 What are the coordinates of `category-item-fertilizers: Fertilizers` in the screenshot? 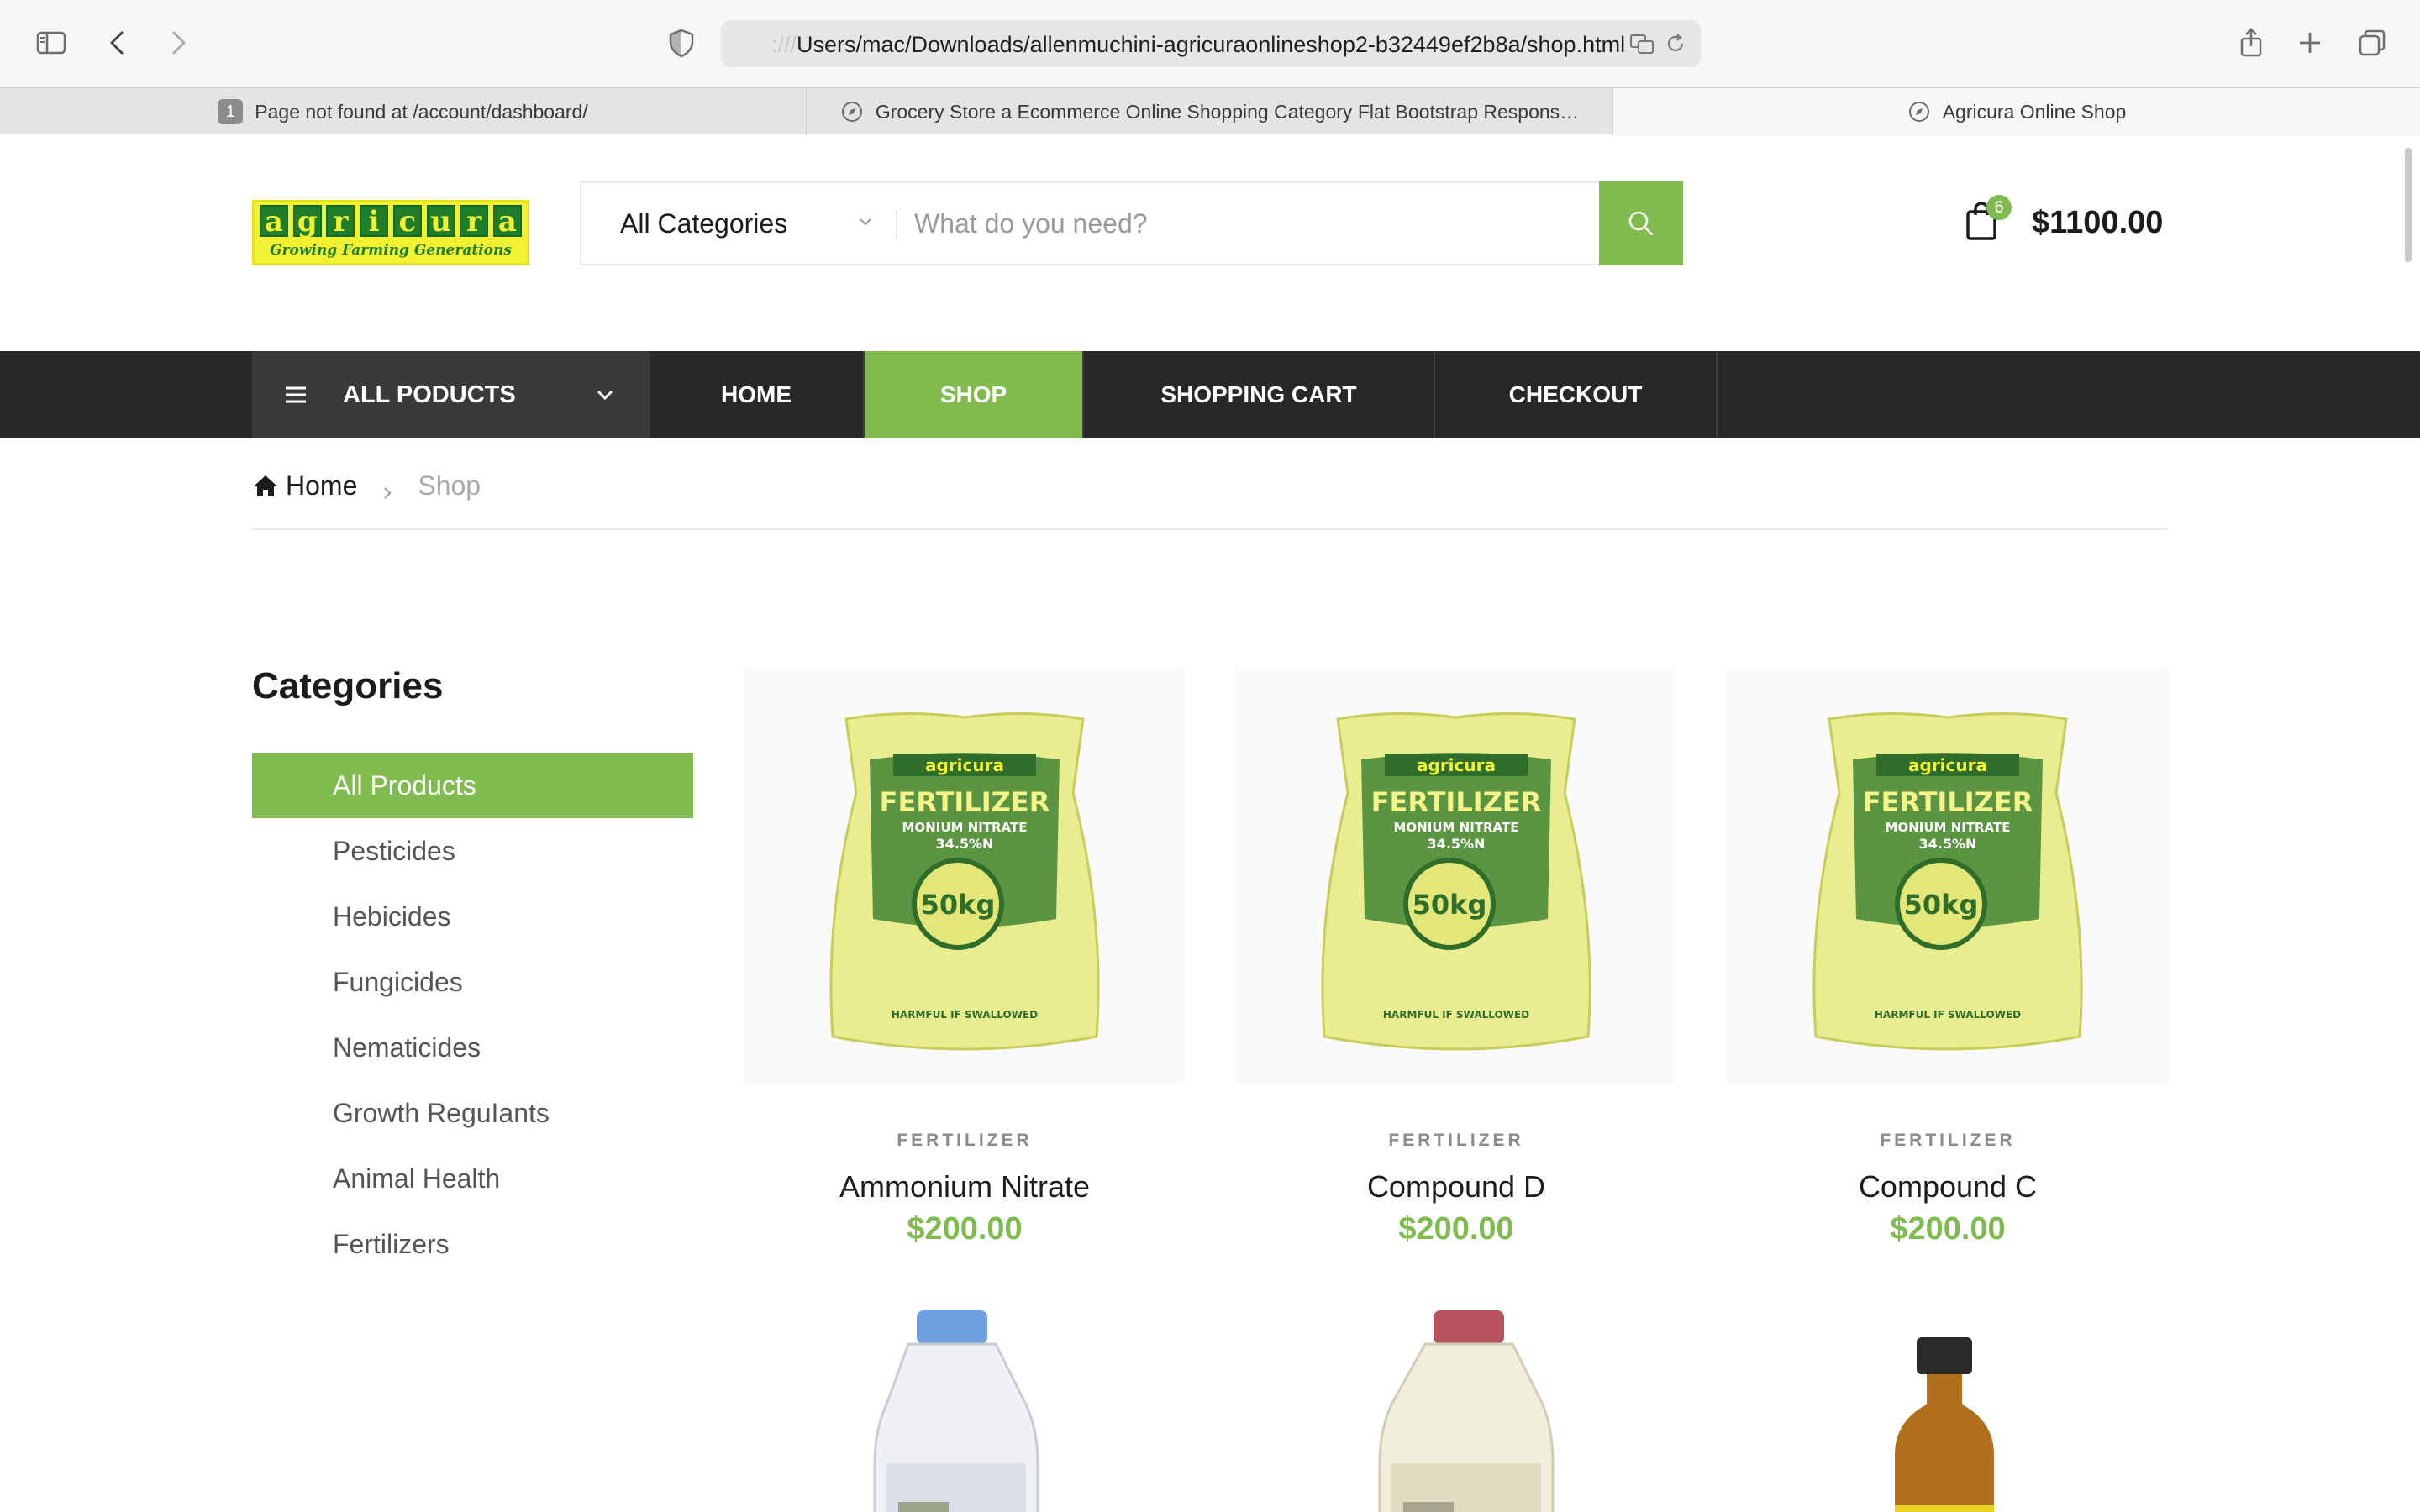 It's located at (472, 1244).